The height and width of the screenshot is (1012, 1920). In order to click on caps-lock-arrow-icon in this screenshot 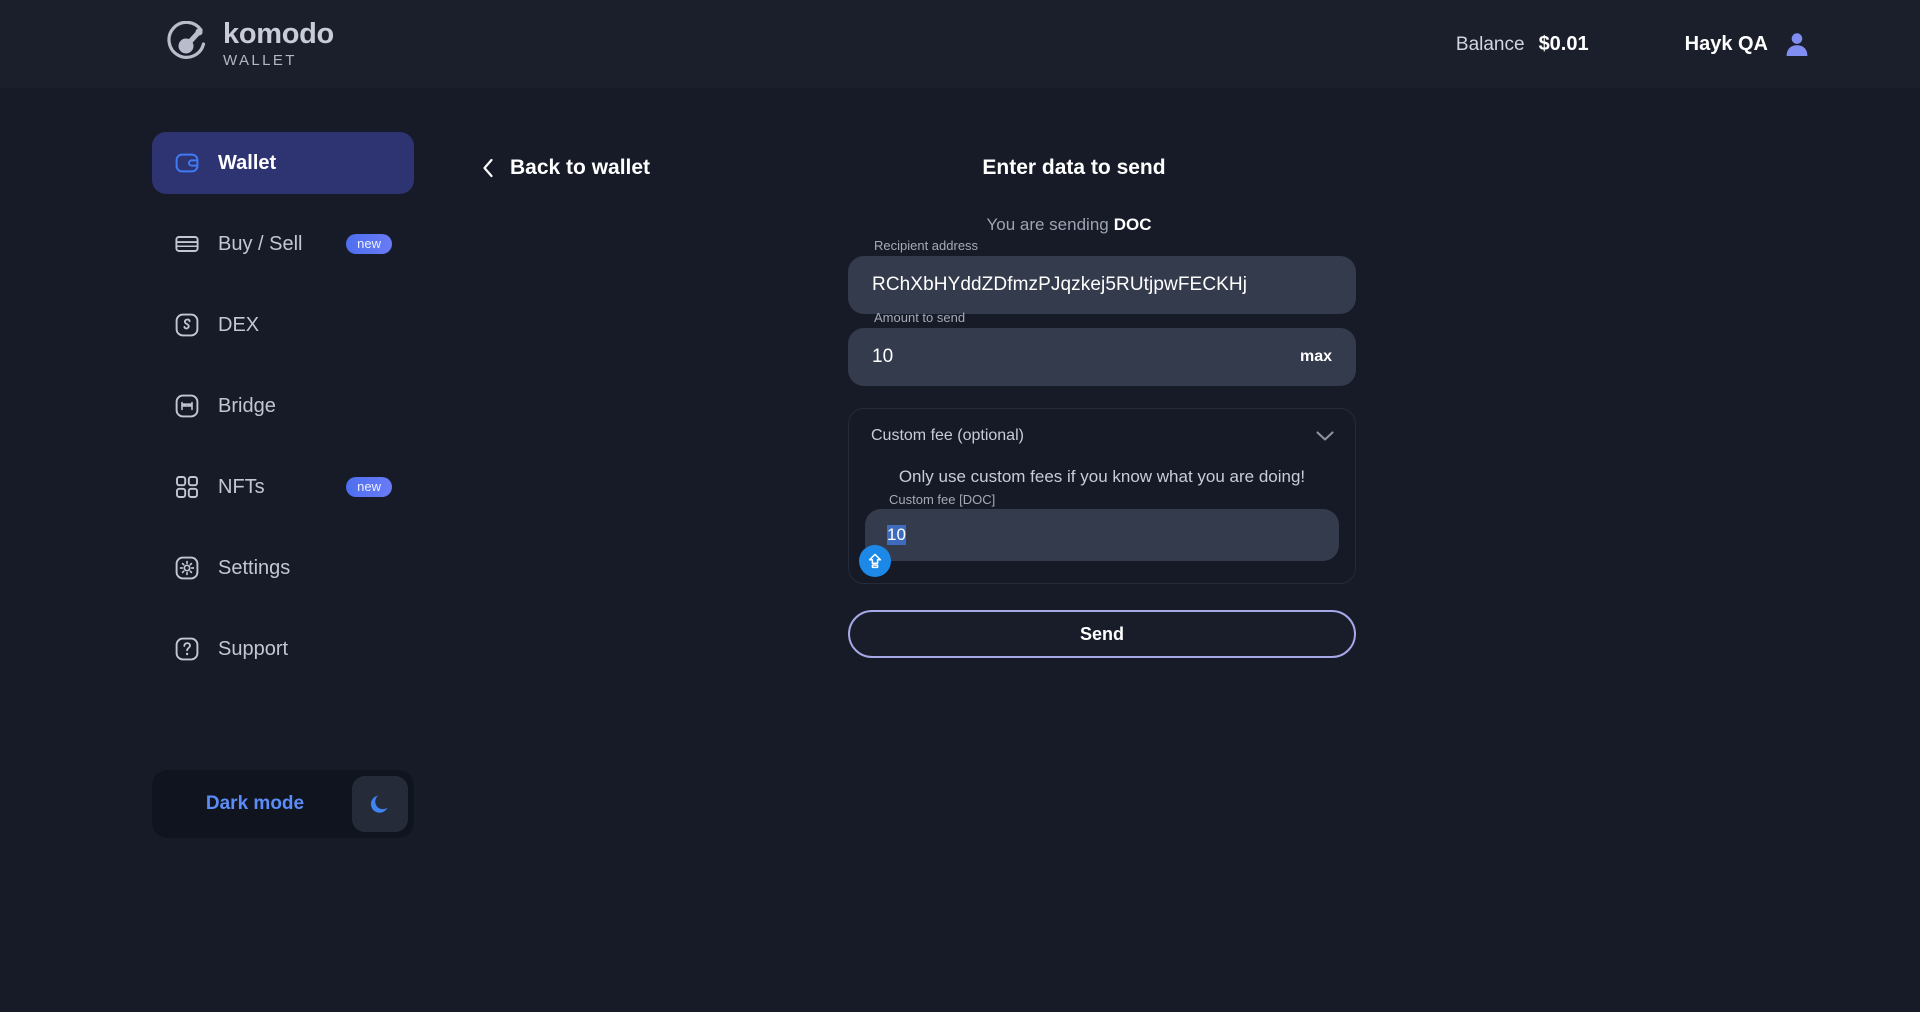, I will do `click(875, 561)`.